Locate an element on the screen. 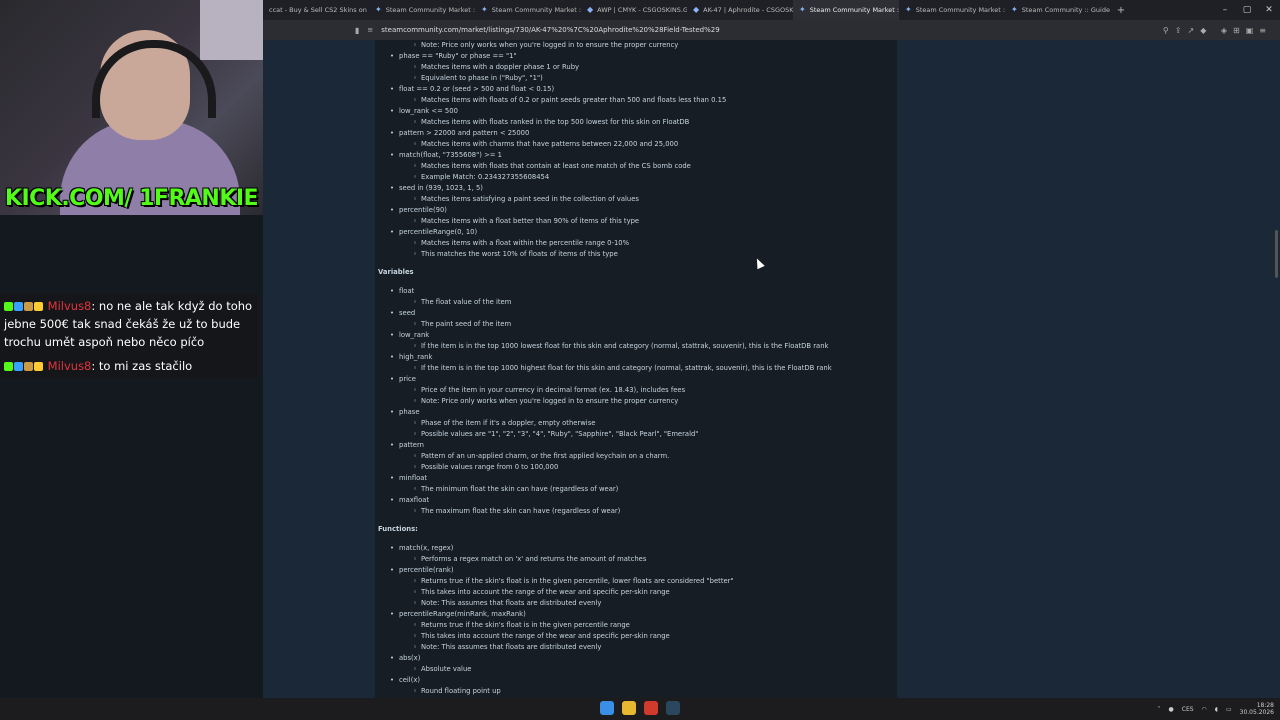 This screenshot has width=1280, height=720. browser-tab: ✦Steam Community :: Guide :: AK-4 is located at coordinates (1058, 10).